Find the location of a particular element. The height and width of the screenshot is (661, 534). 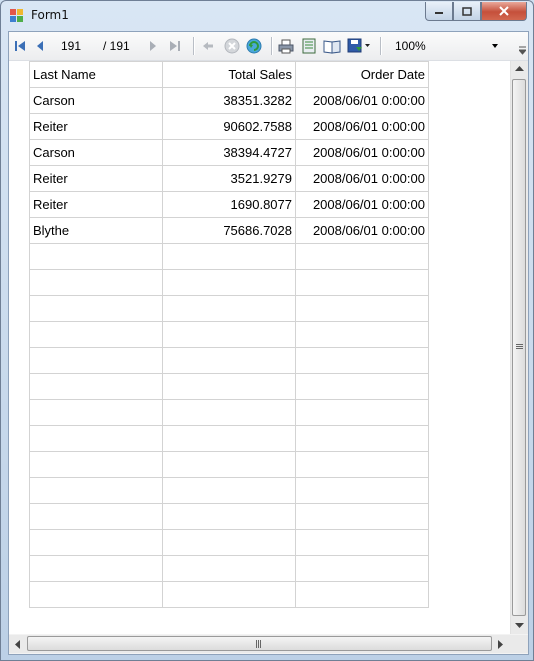

horizontal-scroll-thumb is located at coordinates (259, 643).